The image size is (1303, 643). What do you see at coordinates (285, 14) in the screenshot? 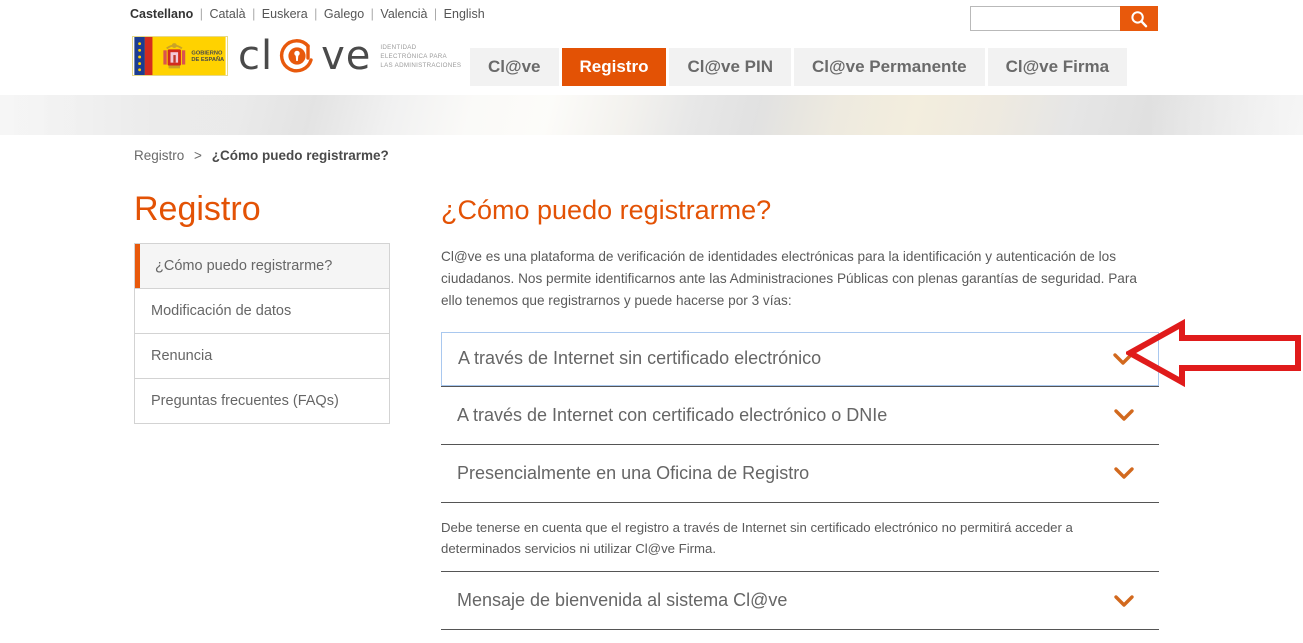
I see `language-link-euskera: Euskera` at bounding box center [285, 14].